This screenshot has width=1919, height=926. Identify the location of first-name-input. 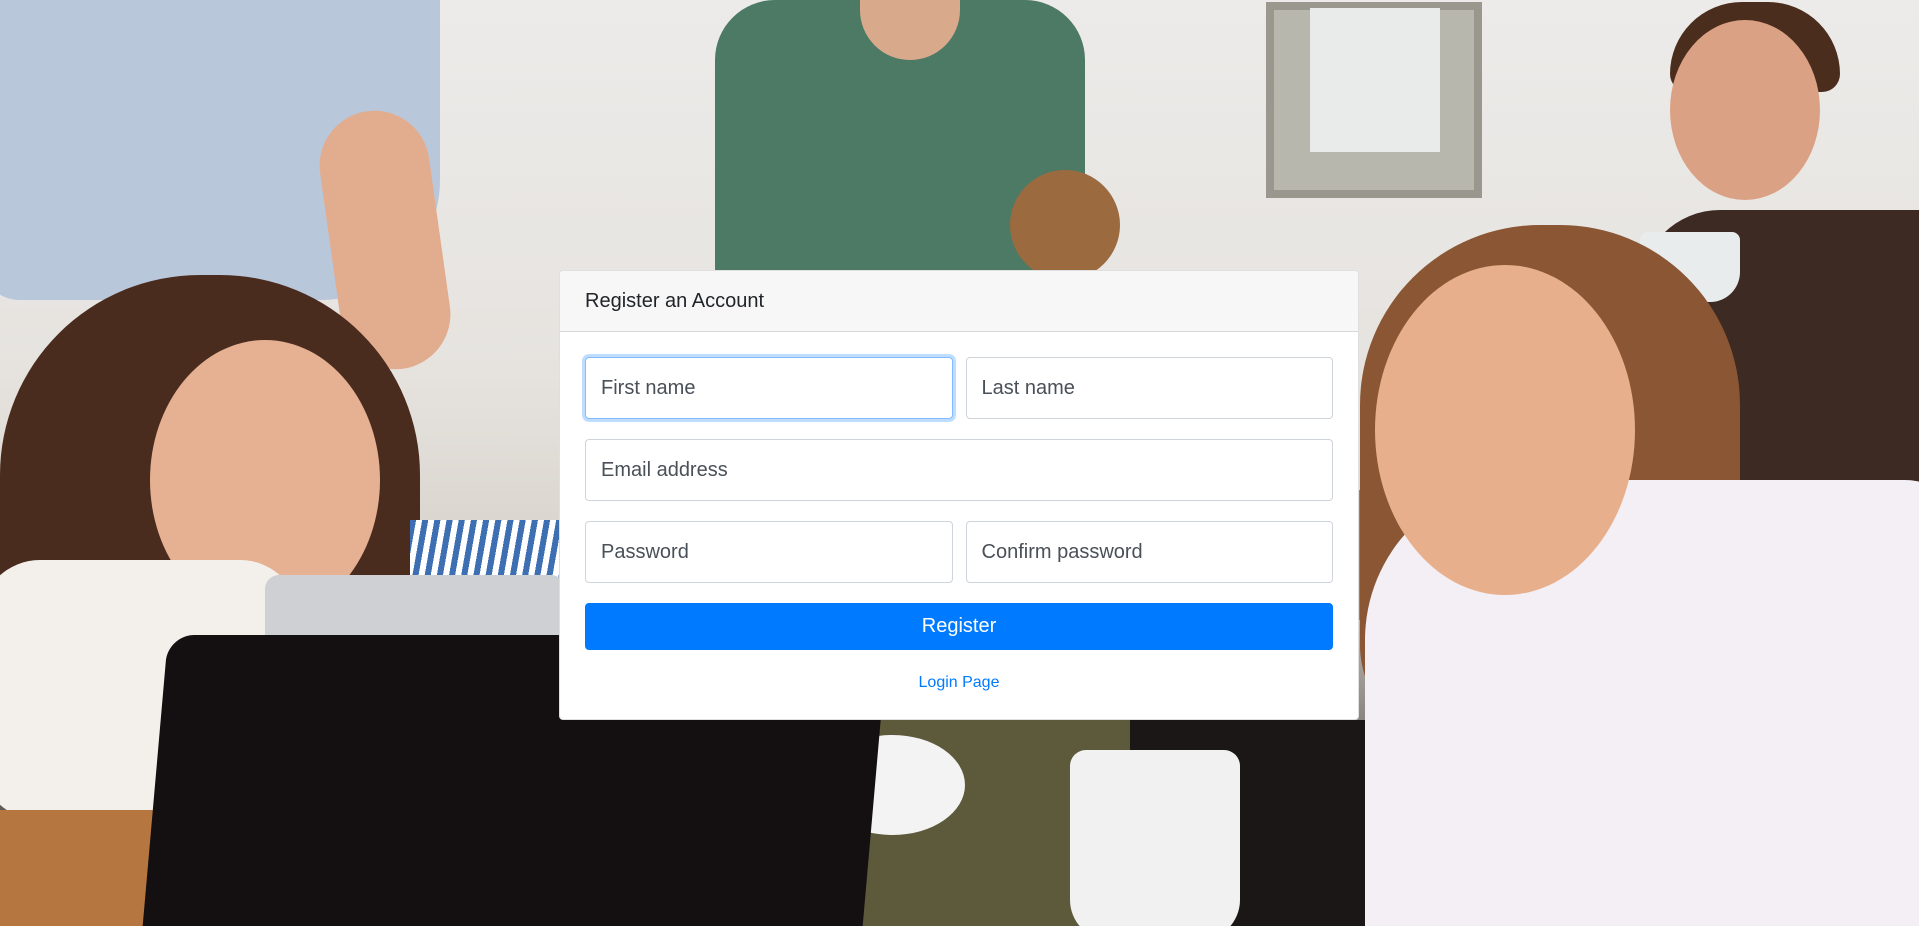
(769, 388).